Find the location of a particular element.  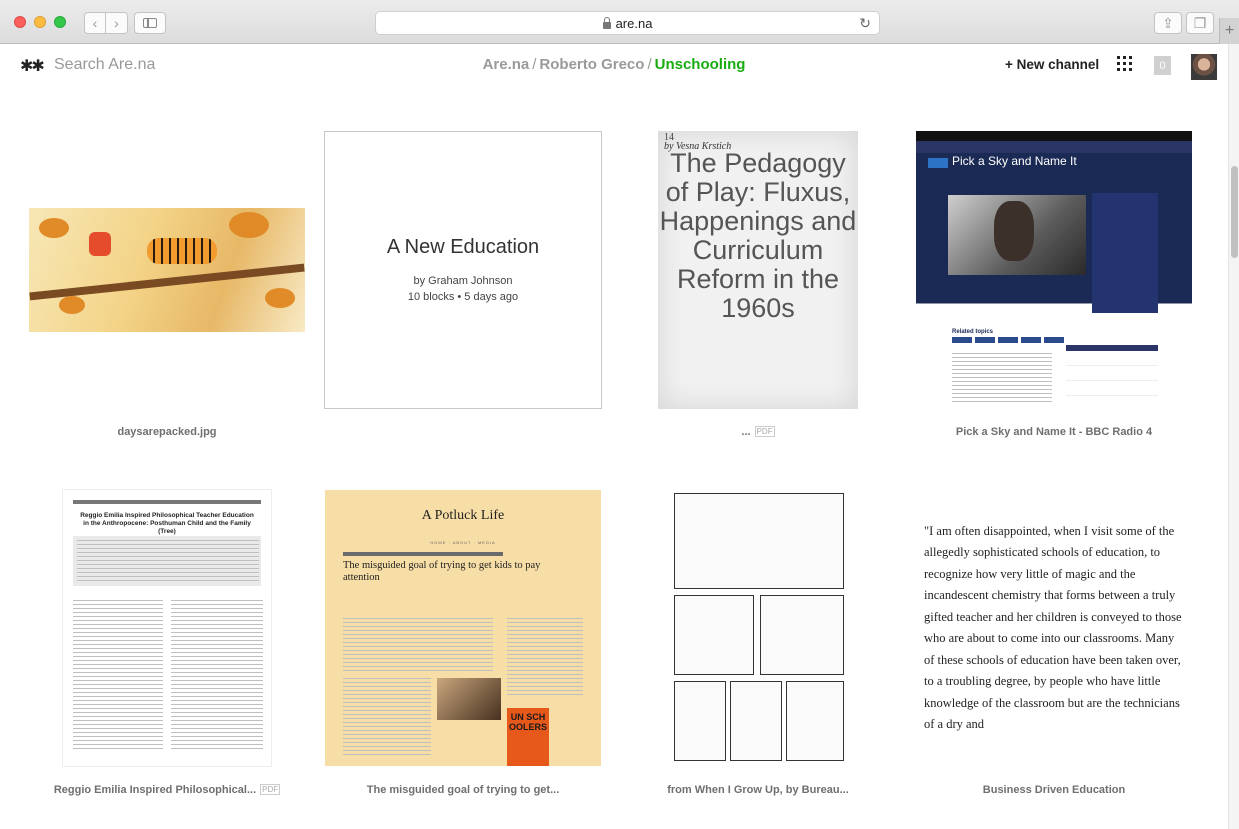

sidebar-icon is located at coordinates (150, 23).